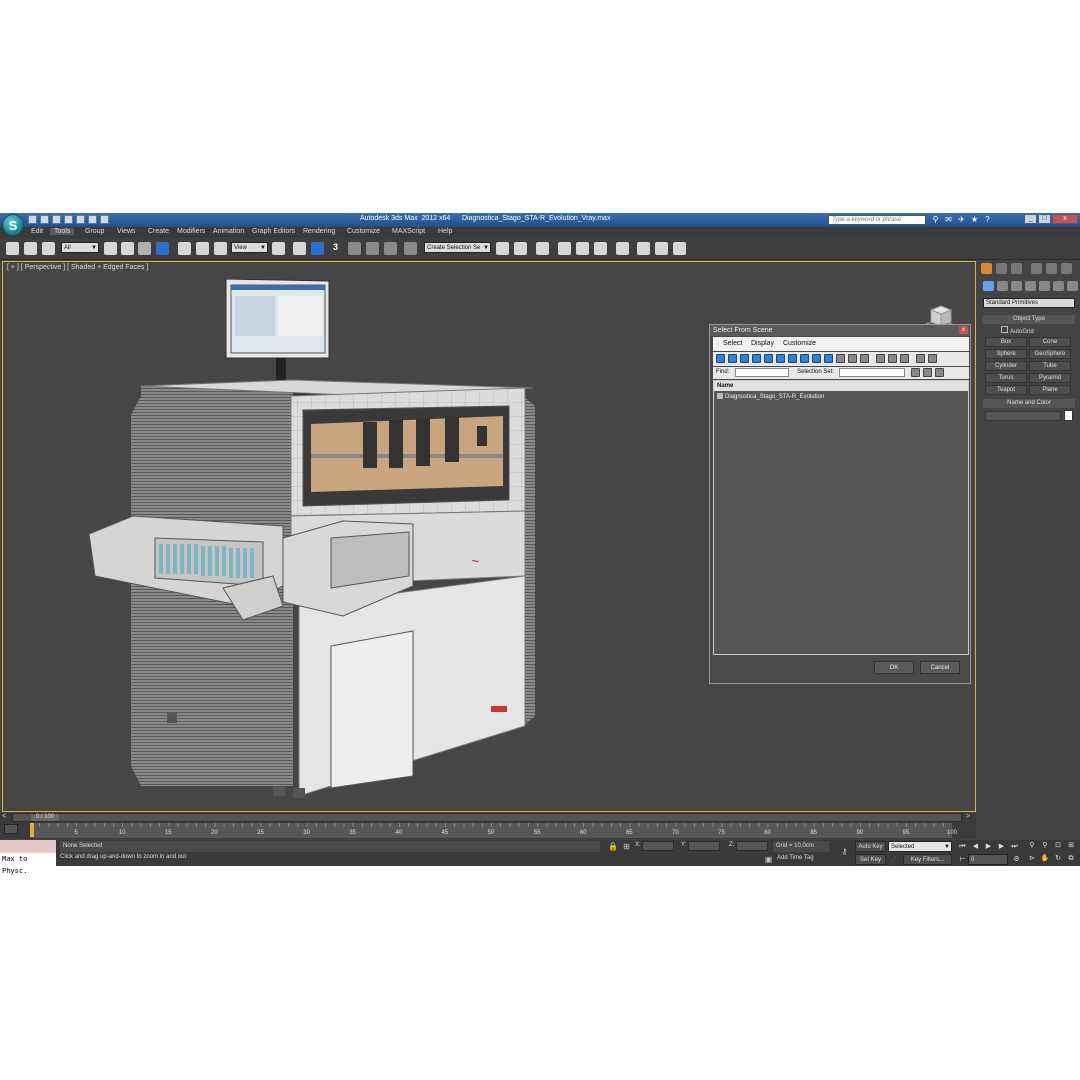 This screenshot has height=1080, width=1080. What do you see at coordinates (45, 817) in the screenshot?
I see `time-slider-thumb: 0 / 100` at bounding box center [45, 817].